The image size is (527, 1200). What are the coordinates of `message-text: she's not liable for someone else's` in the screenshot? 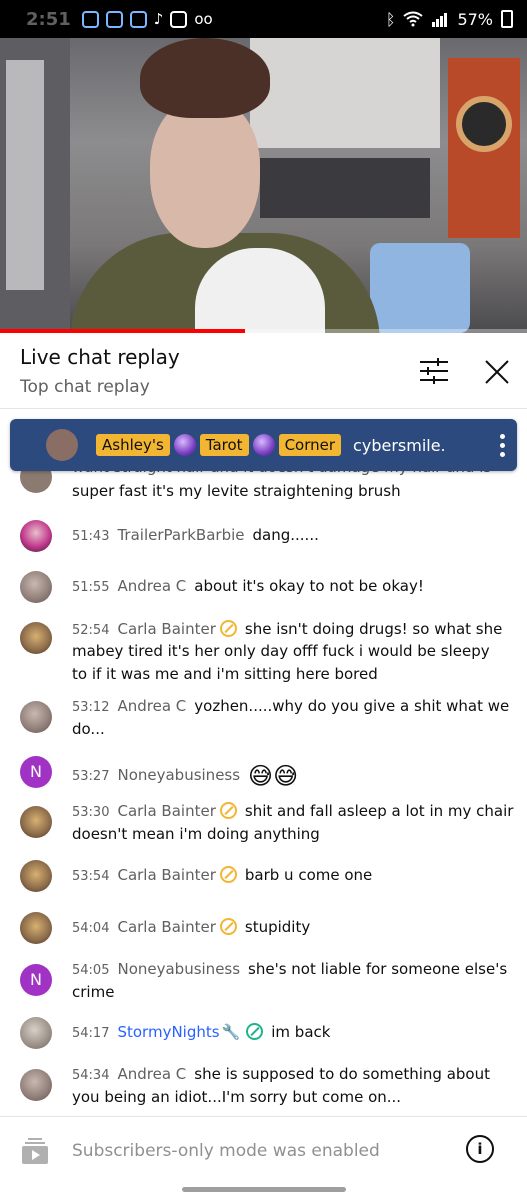 It's located at (378, 969).